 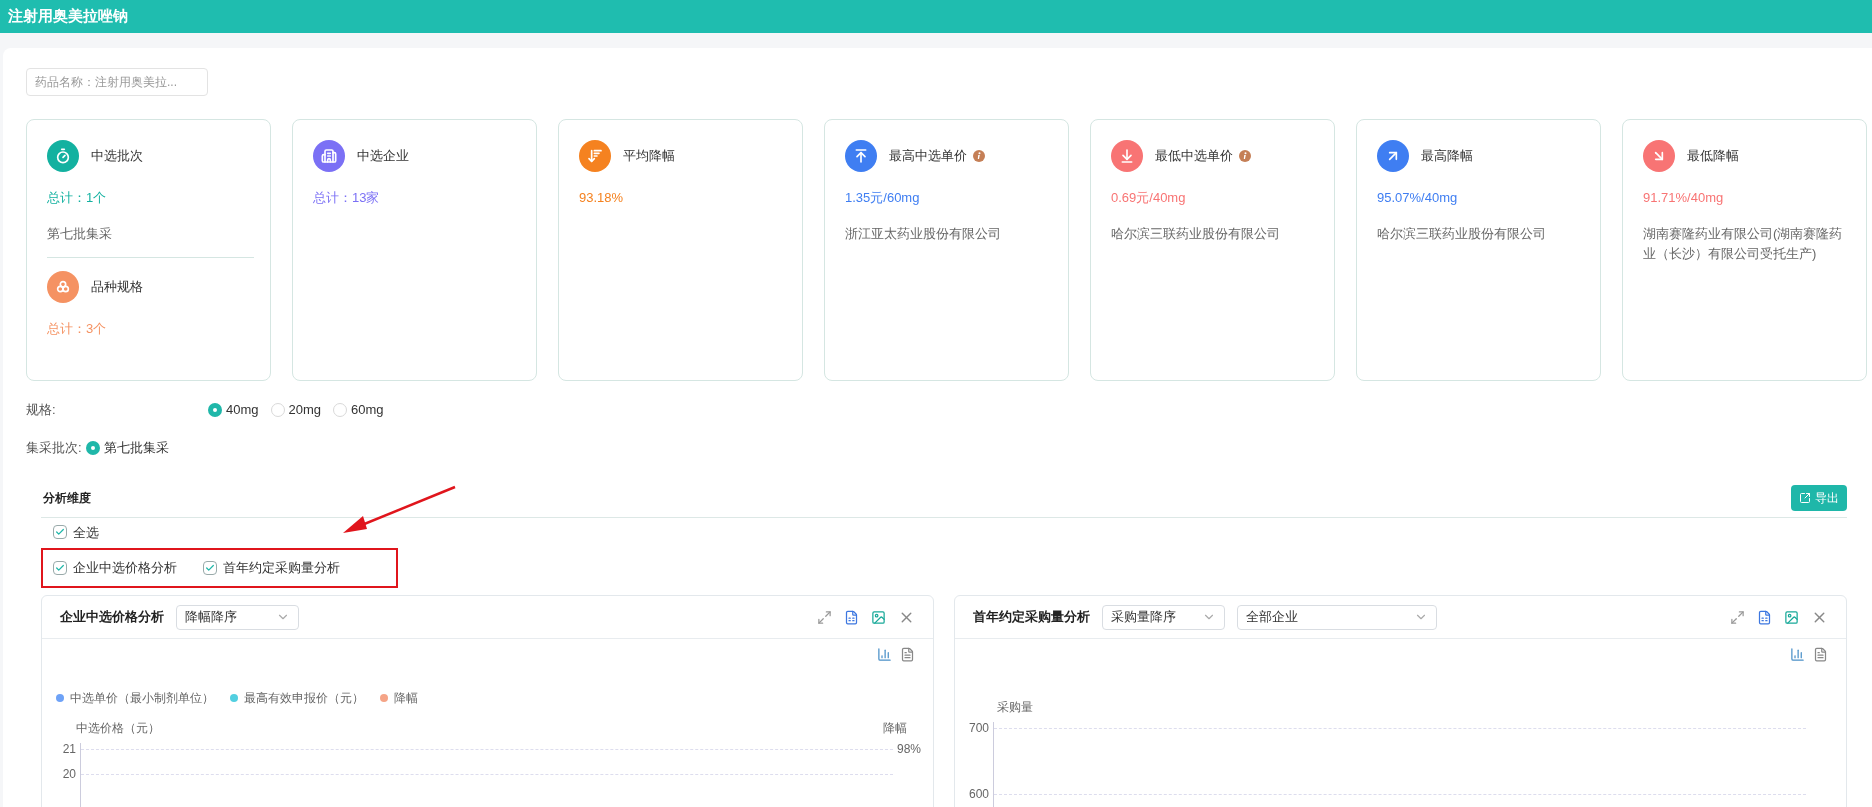 I want to click on card-value: 0.69元/40mg, so click(x=1149, y=198).